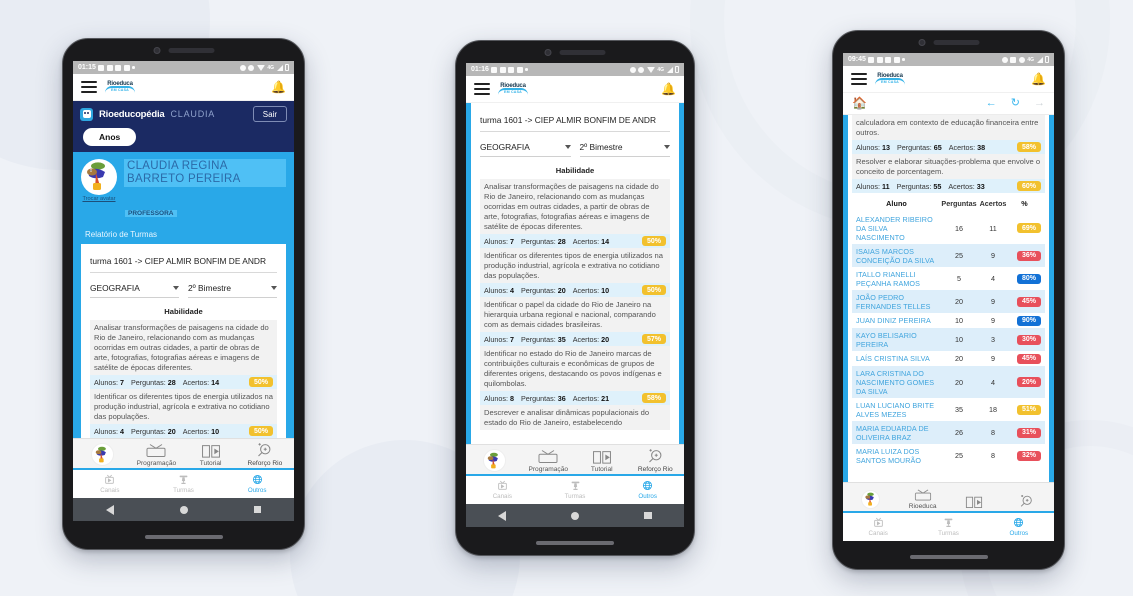  I want to click on anos-tab: Anos, so click(110, 137).